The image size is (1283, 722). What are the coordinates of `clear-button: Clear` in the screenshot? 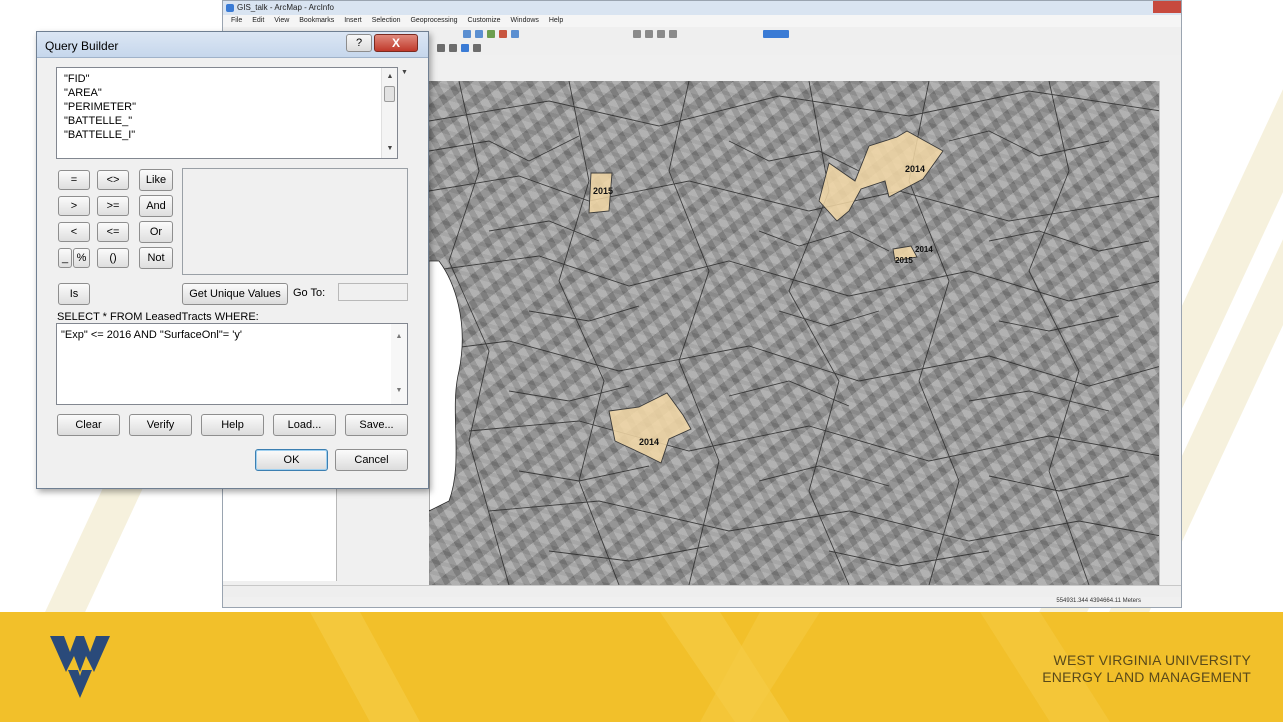 It's located at (88, 425).